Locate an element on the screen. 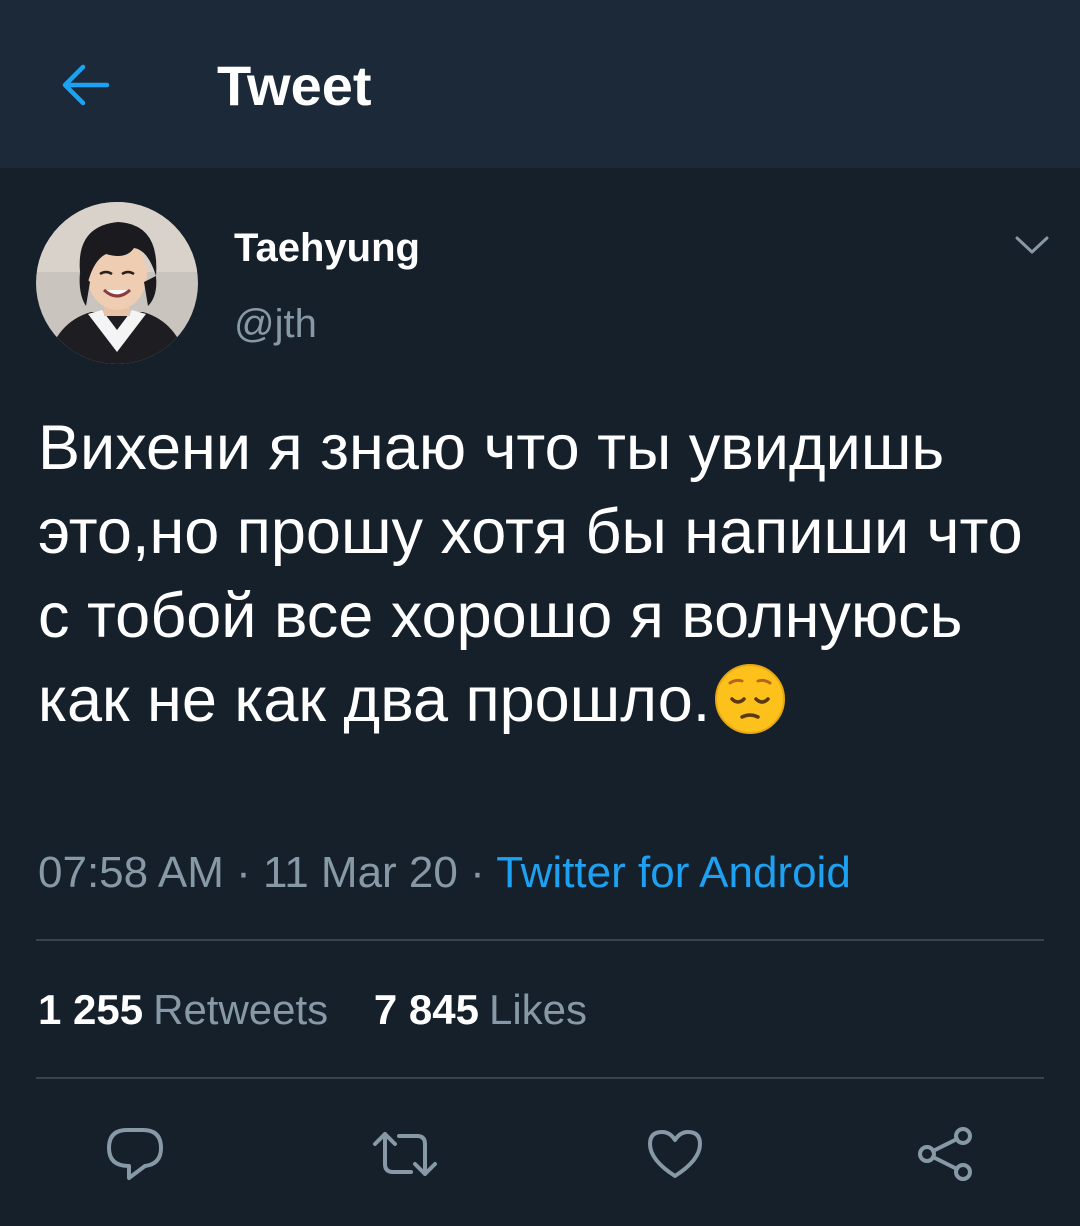 This screenshot has width=1080, height=1226. share-button is located at coordinates (945, 1154).